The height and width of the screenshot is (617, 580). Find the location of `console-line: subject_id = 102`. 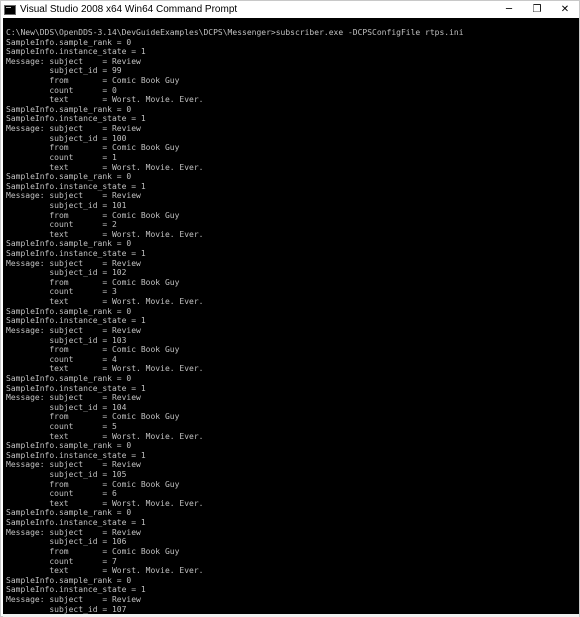

console-line: subject_id = 102 is located at coordinates (66, 273).